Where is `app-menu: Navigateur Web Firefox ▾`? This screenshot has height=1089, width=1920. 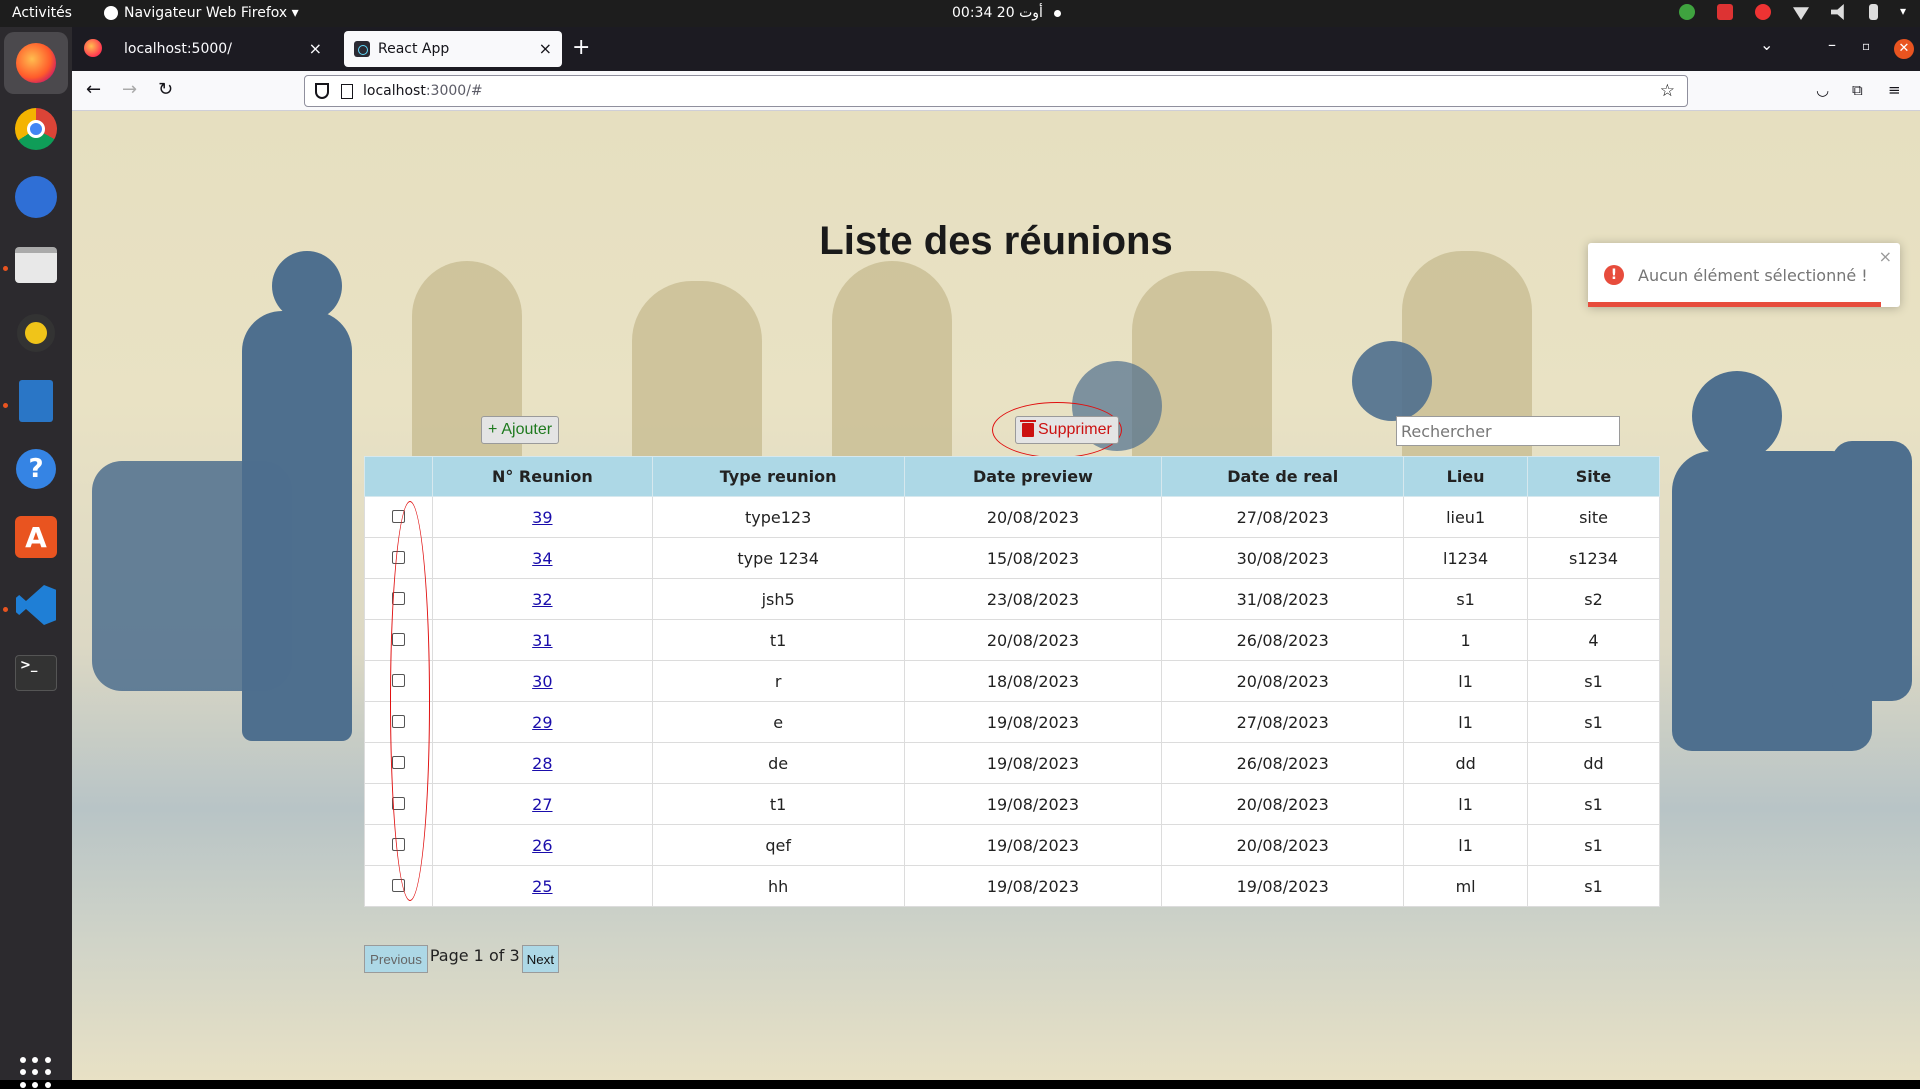 app-menu: Navigateur Web Firefox ▾ is located at coordinates (201, 13).